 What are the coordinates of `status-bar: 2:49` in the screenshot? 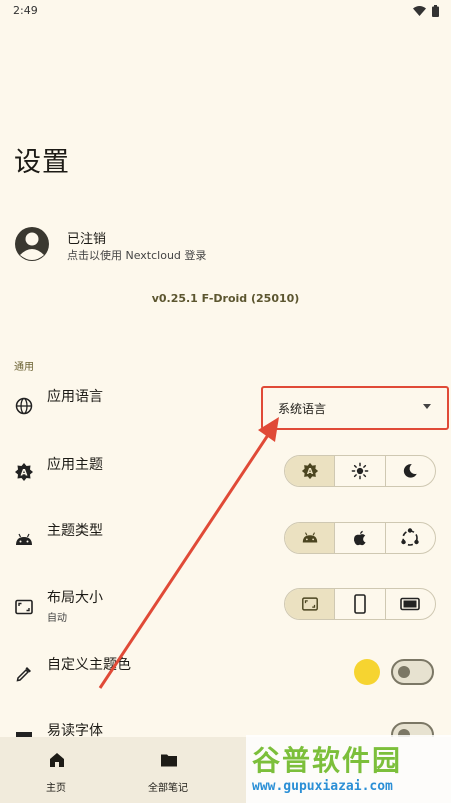 It's located at (225, 11).